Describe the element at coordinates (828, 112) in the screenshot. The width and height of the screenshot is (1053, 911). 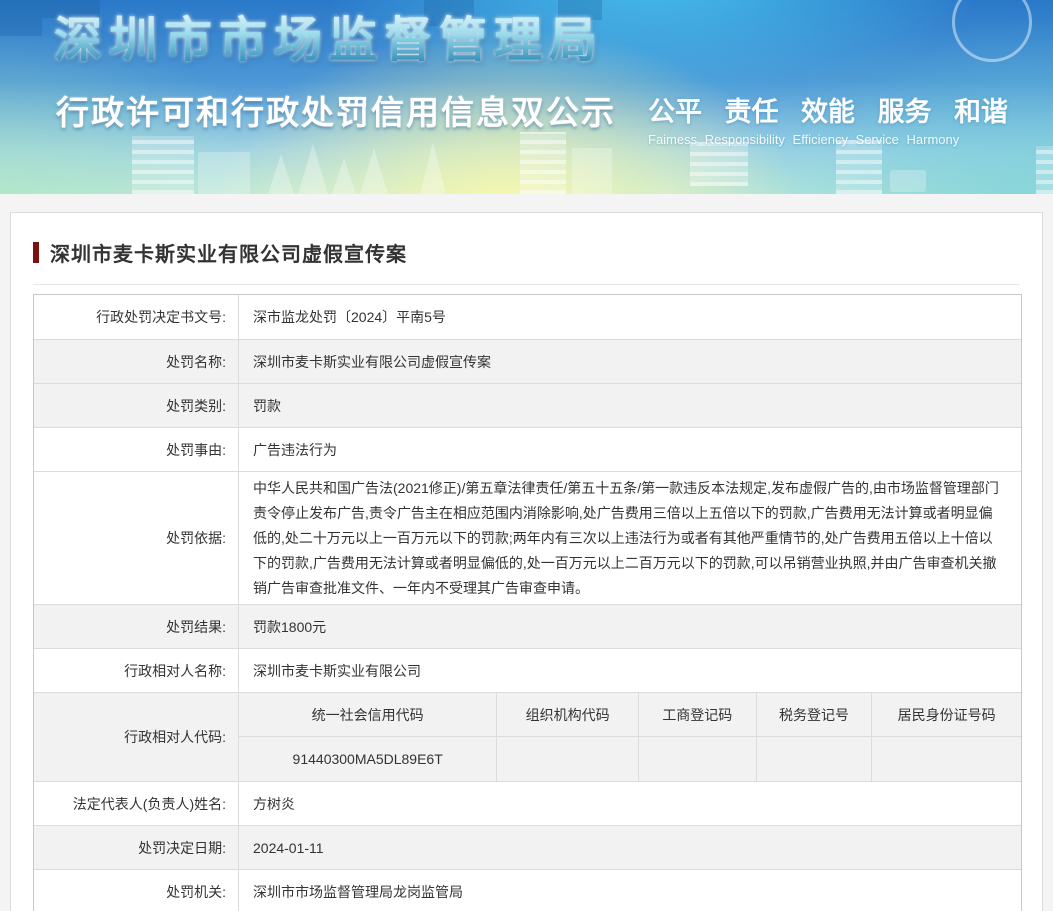
I see `slogan-chinese: 公平 责任 效能 服务 和谐` at that location.